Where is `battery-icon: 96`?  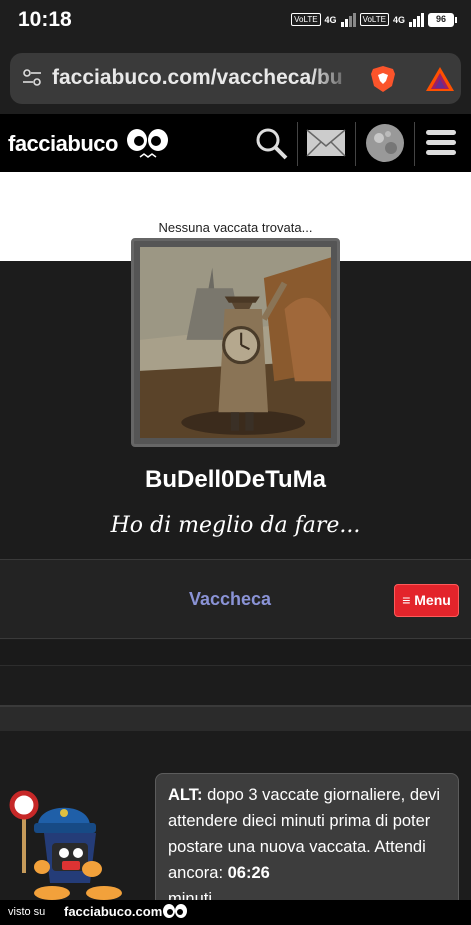
battery-icon: 96 is located at coordinates (442, 19).